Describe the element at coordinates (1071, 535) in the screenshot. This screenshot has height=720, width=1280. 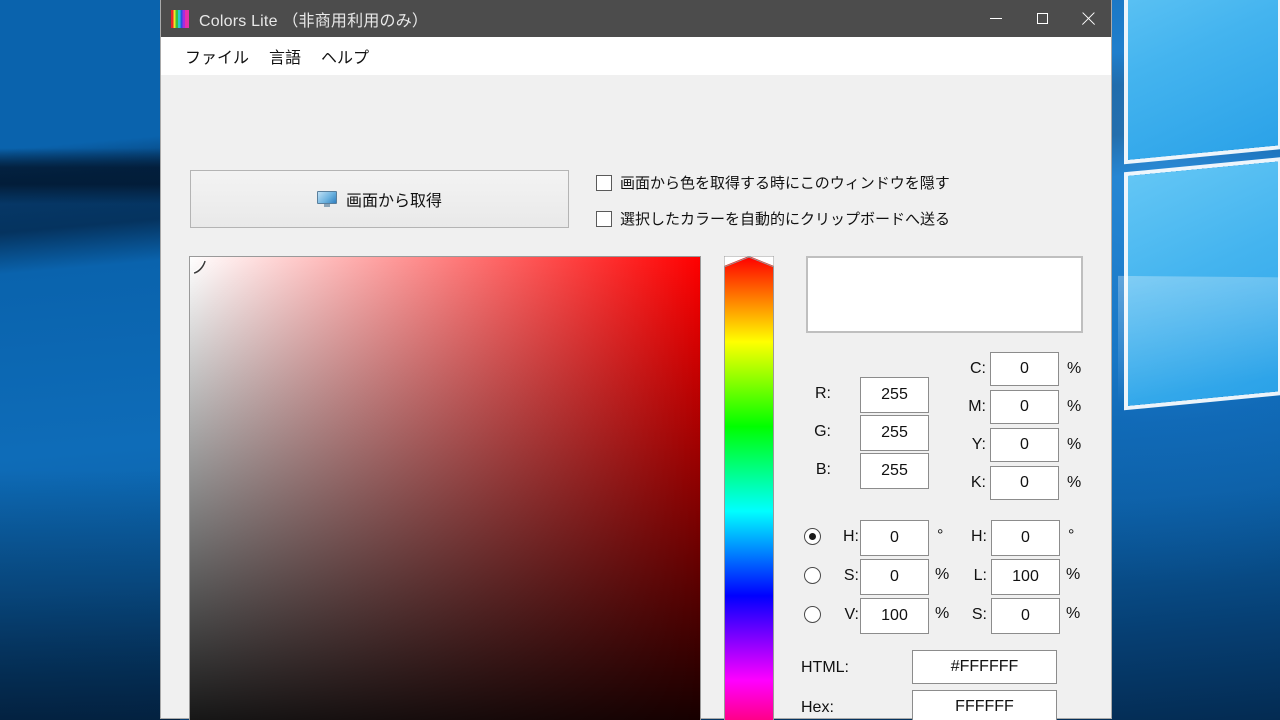
I see `unit-hls-h: °` at that location.